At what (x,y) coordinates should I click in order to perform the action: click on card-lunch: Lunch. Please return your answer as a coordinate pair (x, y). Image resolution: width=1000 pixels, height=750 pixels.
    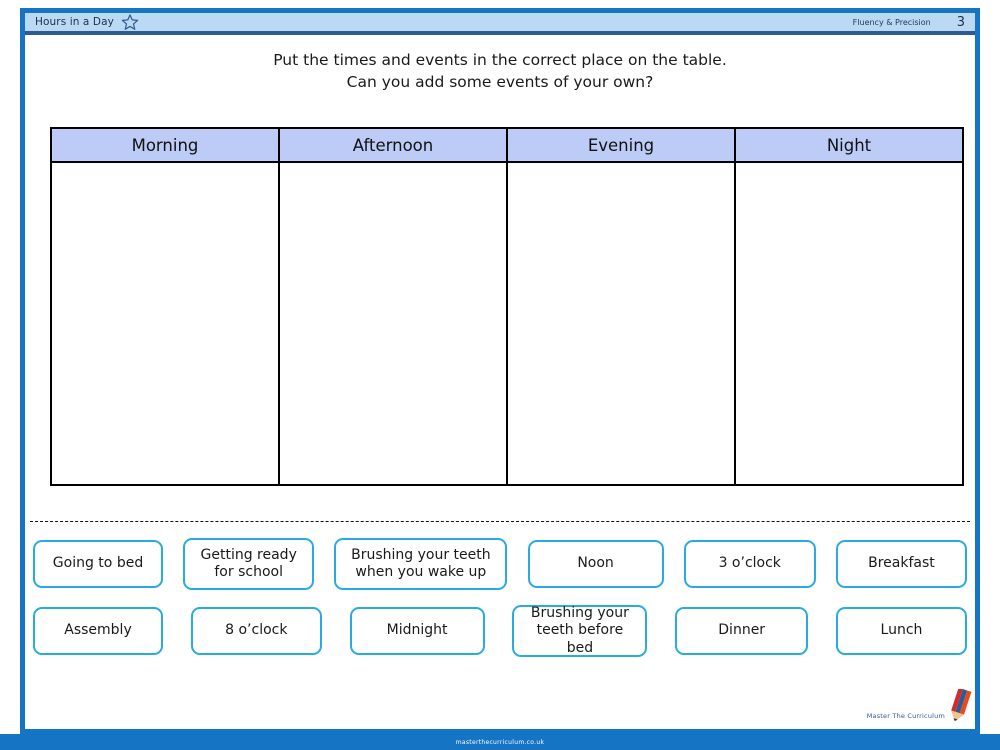
    Looking at the image, I should click on (901, 631).